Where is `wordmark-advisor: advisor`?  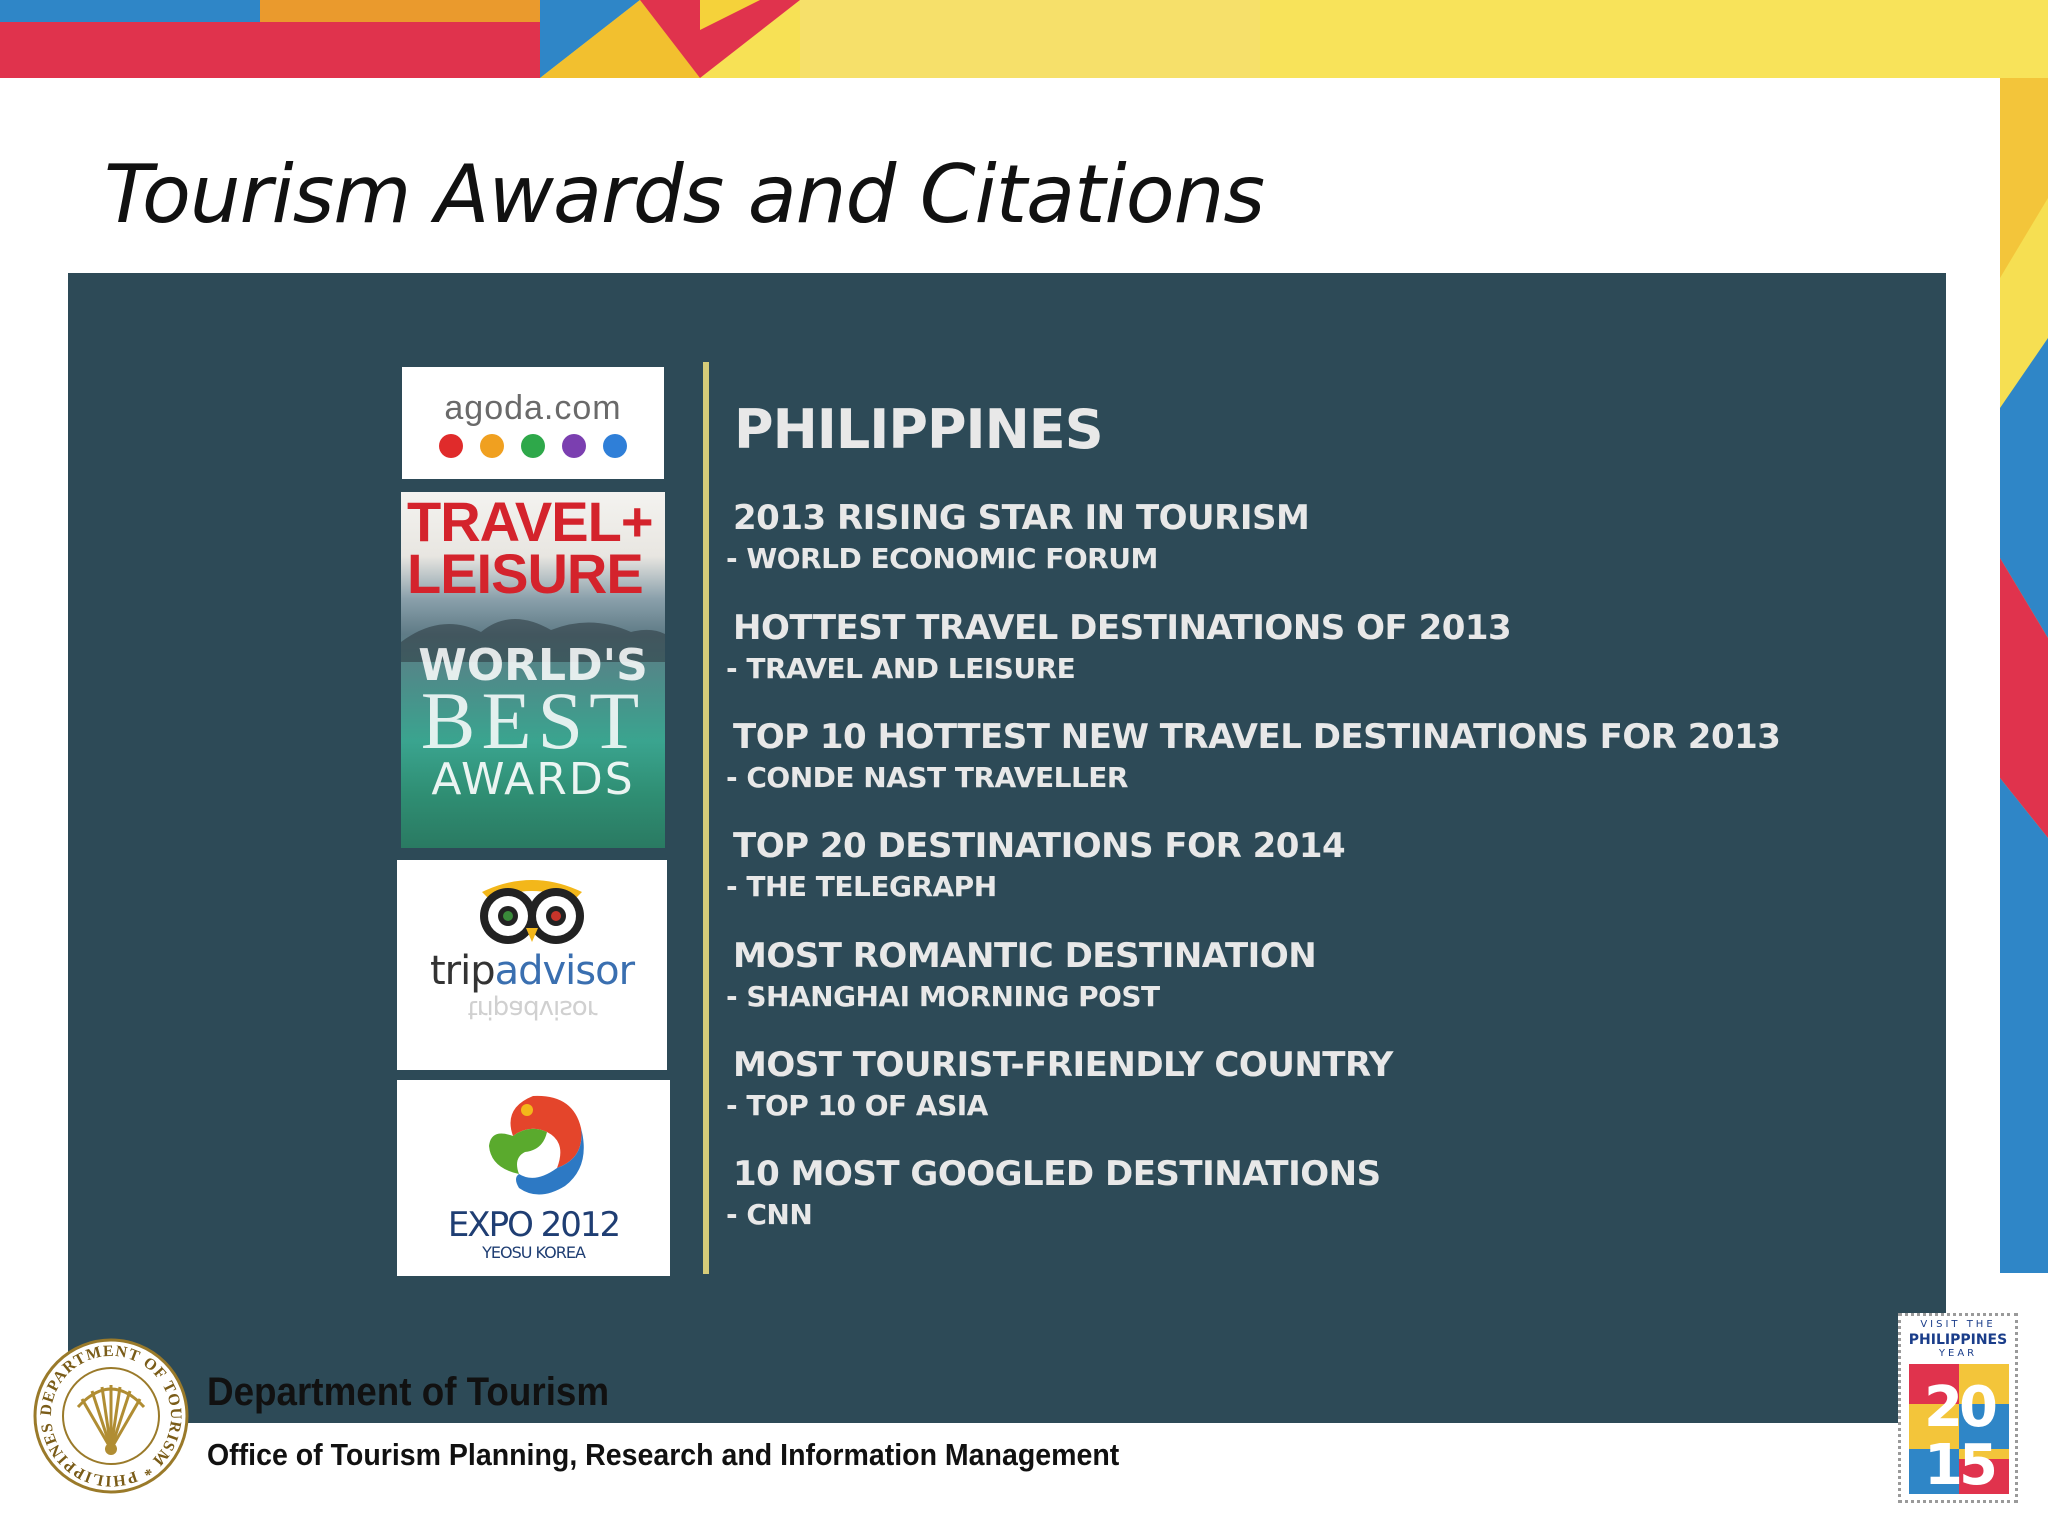 wordmark-advisor: advisor is located at coordinates (564, 971).